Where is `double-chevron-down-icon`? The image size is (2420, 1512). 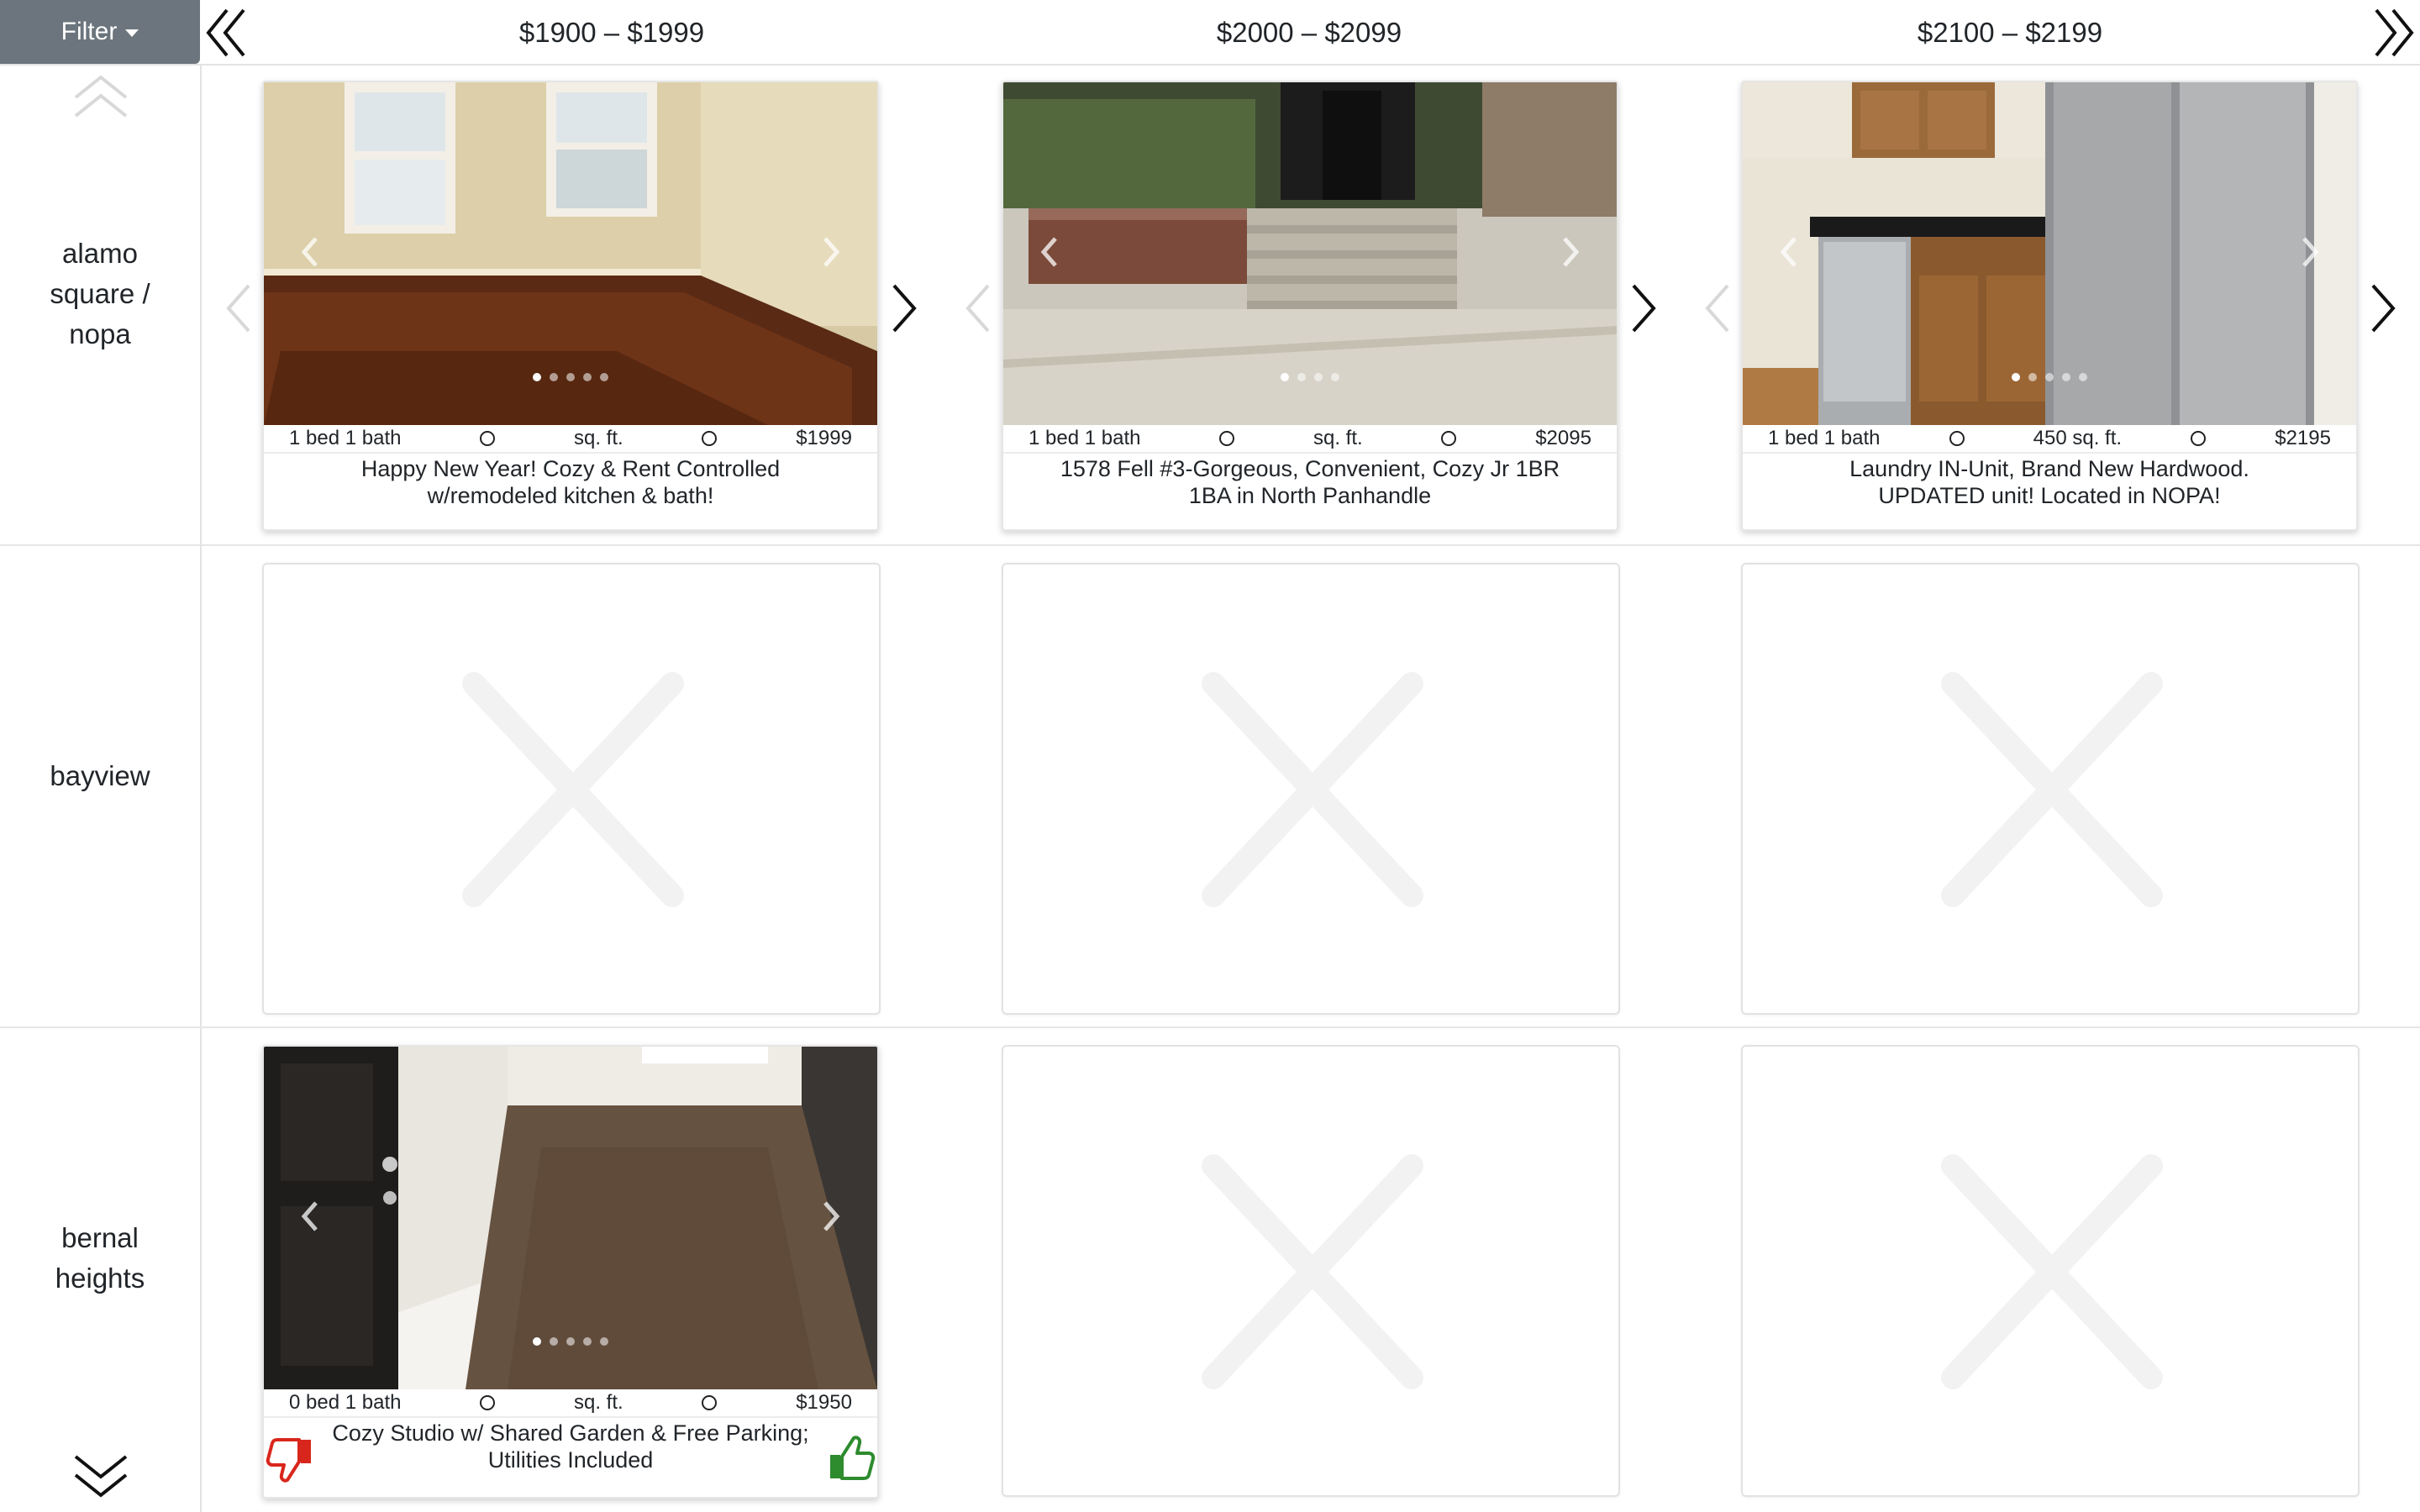
double-chevron-down-icon is located at coordinates (101, 1475).